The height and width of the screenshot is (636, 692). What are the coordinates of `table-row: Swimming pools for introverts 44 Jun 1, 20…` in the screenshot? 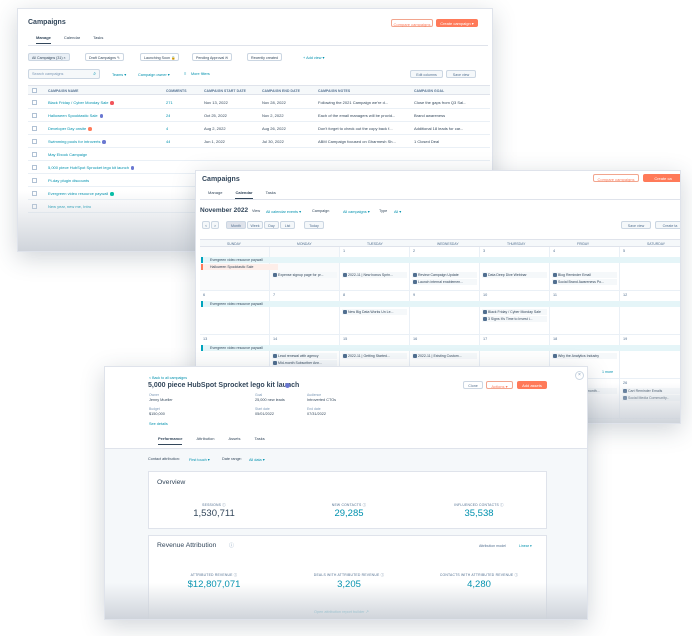 It's located at (259, 141).